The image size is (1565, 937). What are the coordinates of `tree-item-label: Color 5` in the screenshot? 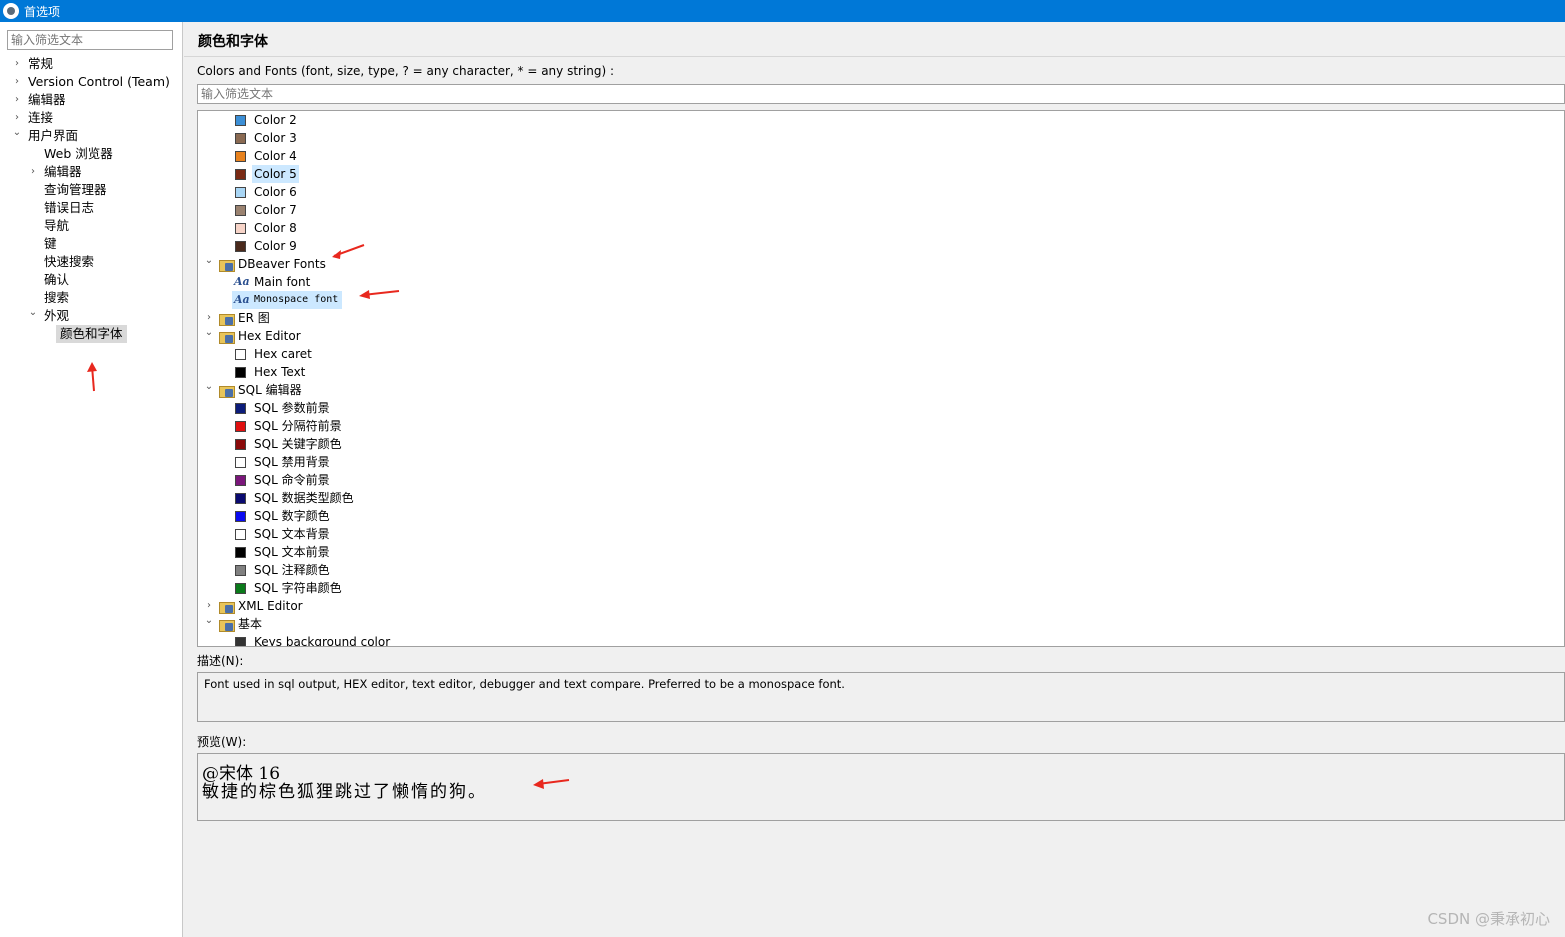 It's located at (275, 174).